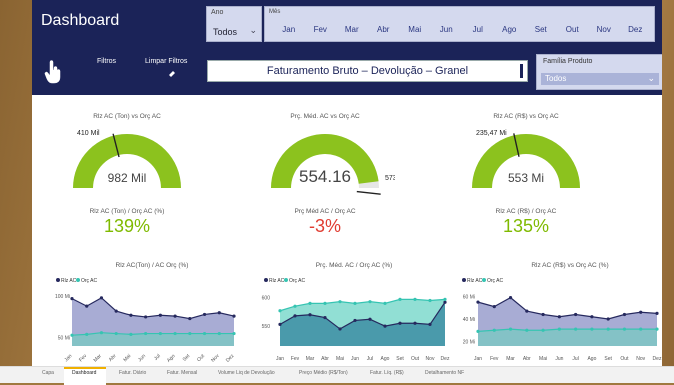 This screenshot has width=674, height=385. What do you see at coordinates (387, 373) in the screenshot?
I see `tab-7: Fatur. Líq. (R$)` at bounding box center [387, 373].